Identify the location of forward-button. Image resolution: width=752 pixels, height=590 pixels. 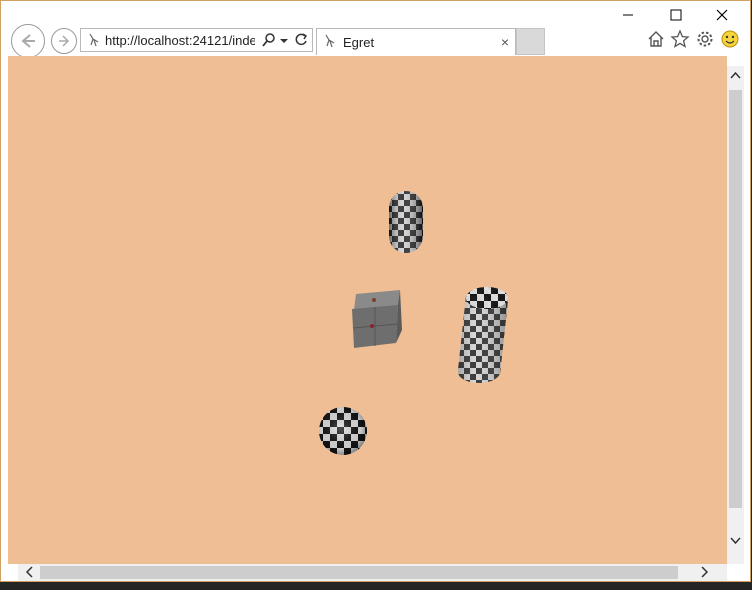
(64, 41).